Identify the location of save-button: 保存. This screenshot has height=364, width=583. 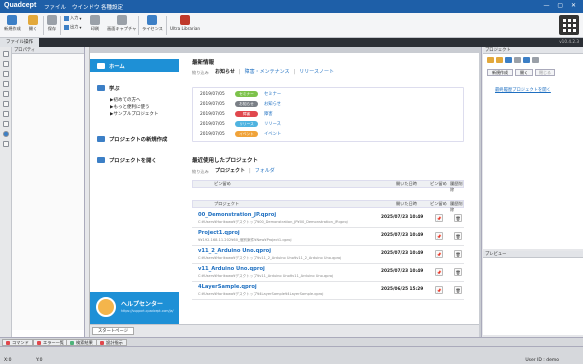
(52, 25).